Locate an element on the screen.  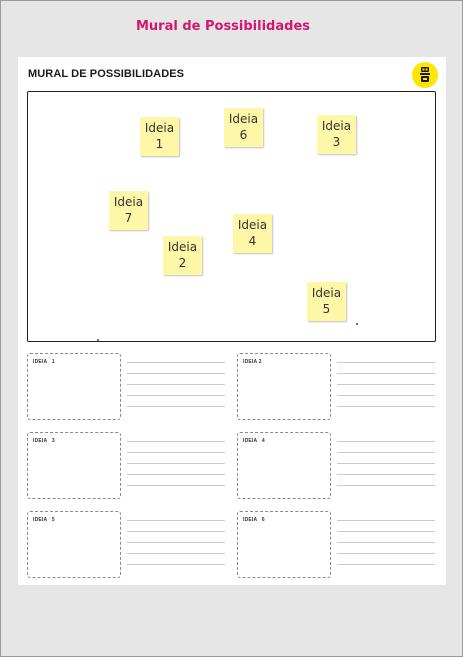
idea-box-5: IDEIA 5 is located at coordinates (74, 544).